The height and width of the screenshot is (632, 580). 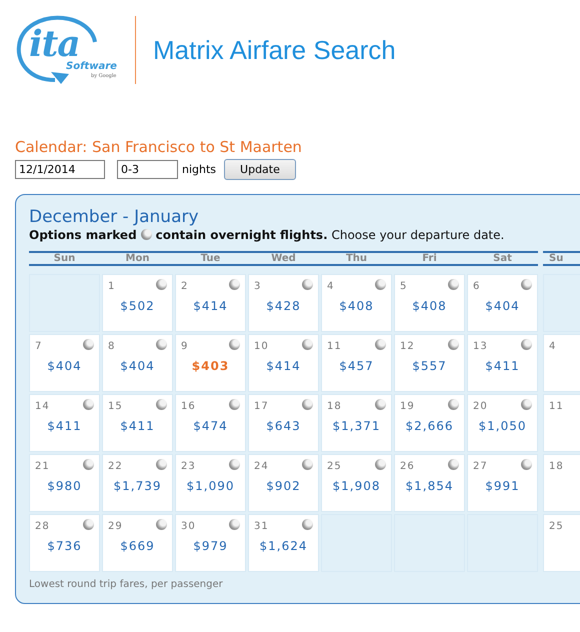 What do you see at coordinates (330, 286) in the screenshot?
I see `day-number: 4` at bounding box center [330, 286].